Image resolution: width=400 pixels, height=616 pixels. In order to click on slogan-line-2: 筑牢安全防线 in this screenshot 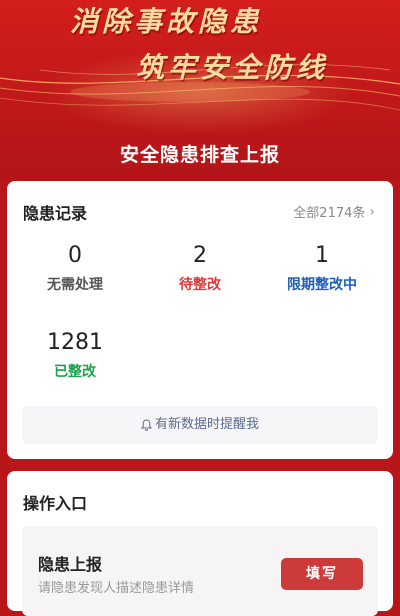, I will do `click(232, 67)`.